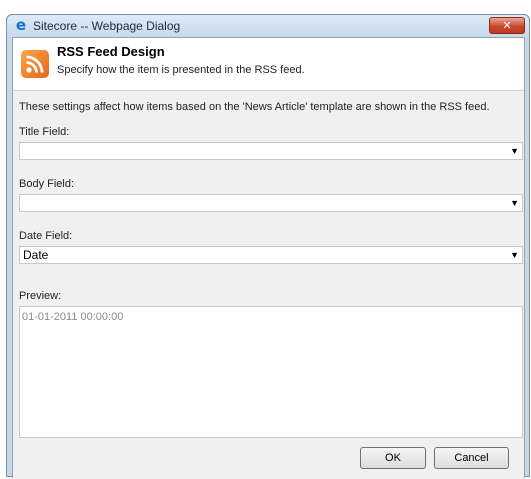  What do you see at coordinates (393, 458) in the screenshot?
I see `ok-button: OK` at bounding box center [393, 458].